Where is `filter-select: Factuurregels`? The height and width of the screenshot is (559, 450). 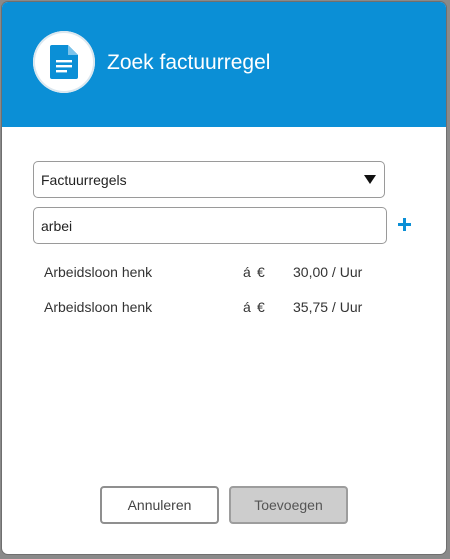 filter-select: Factuurregels is located at coordinates (209, 179).